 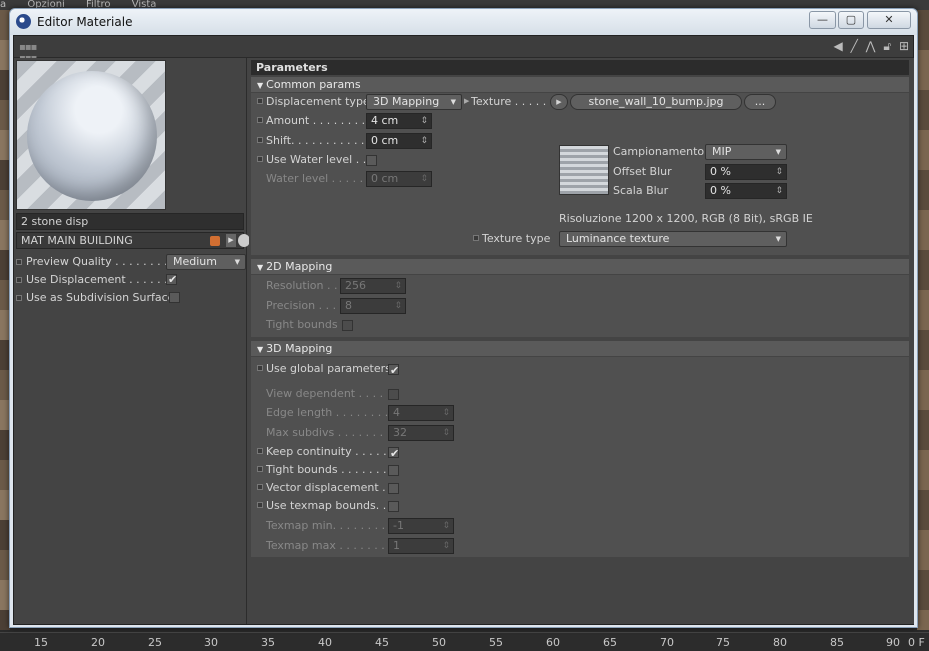 I want to click on max-subdivs-label: Max subdivs . . . . . . ., so click(x=325, y=432).